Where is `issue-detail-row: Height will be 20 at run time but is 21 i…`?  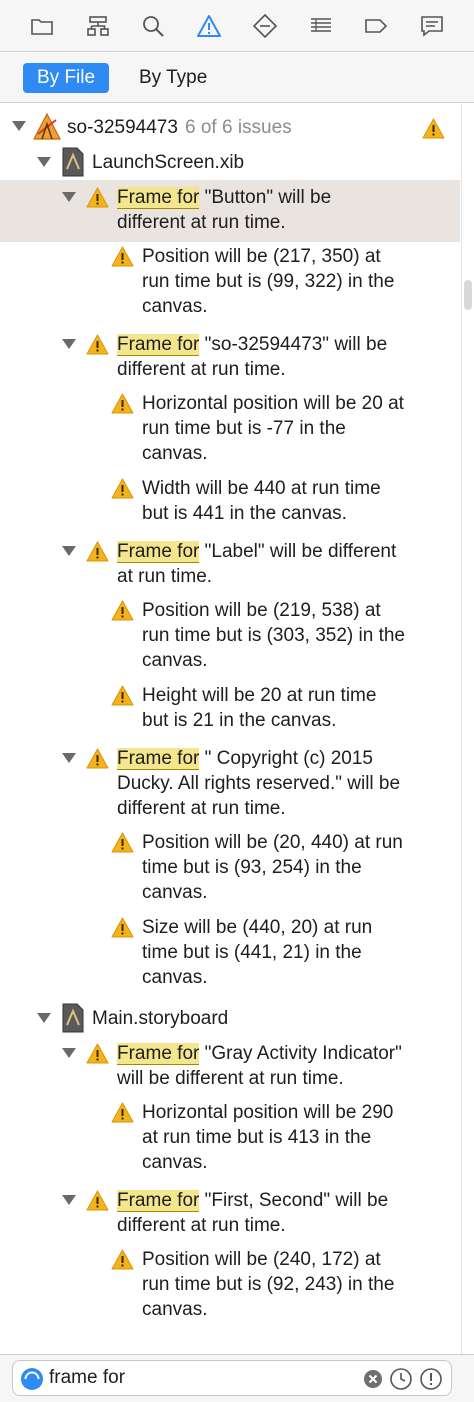
issue-detail-row: Height will be 20 at run time but is 21 i… is located at coordinates (230, 711).